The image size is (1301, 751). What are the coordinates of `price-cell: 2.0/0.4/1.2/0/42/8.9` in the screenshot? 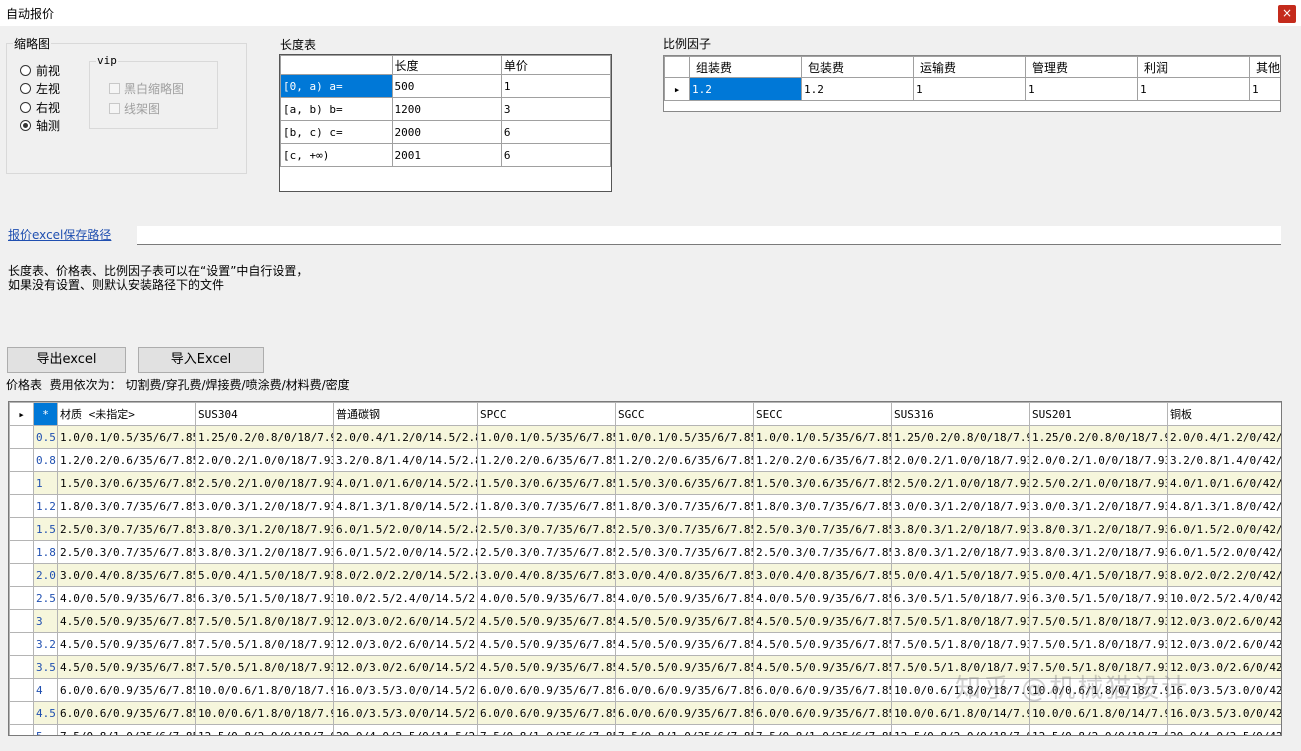 It's located at (1224, 437).